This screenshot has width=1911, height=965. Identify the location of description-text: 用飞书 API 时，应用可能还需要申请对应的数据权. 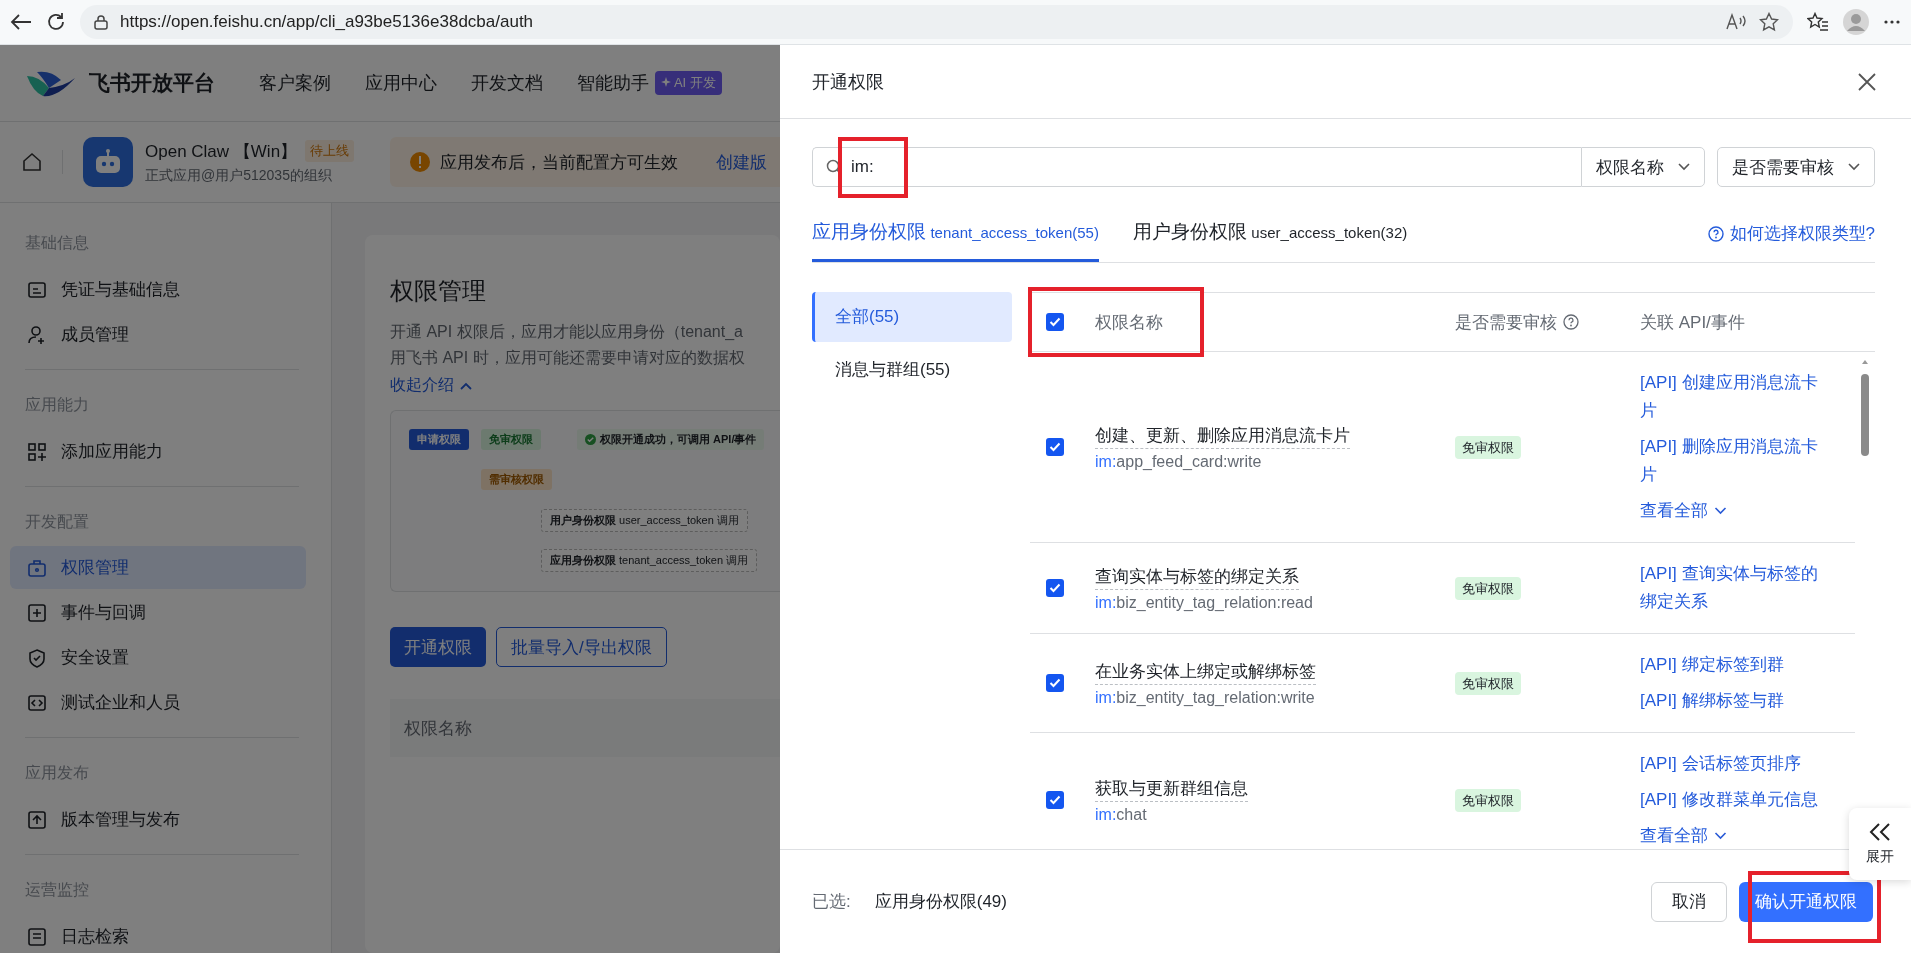
(568, 358).